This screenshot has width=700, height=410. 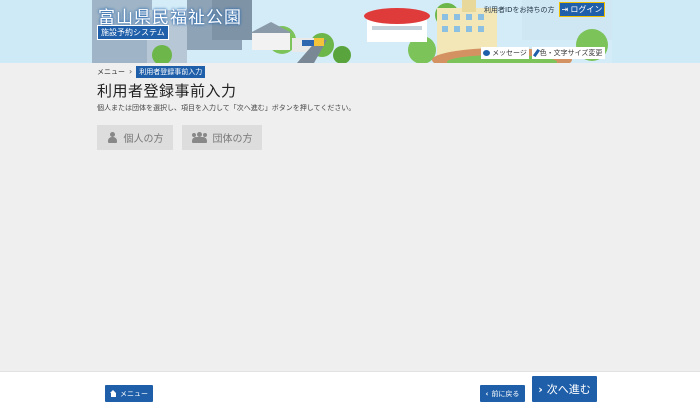 I want to click on page-title: 利用者登録事前入力, so click(x=167, y=91).